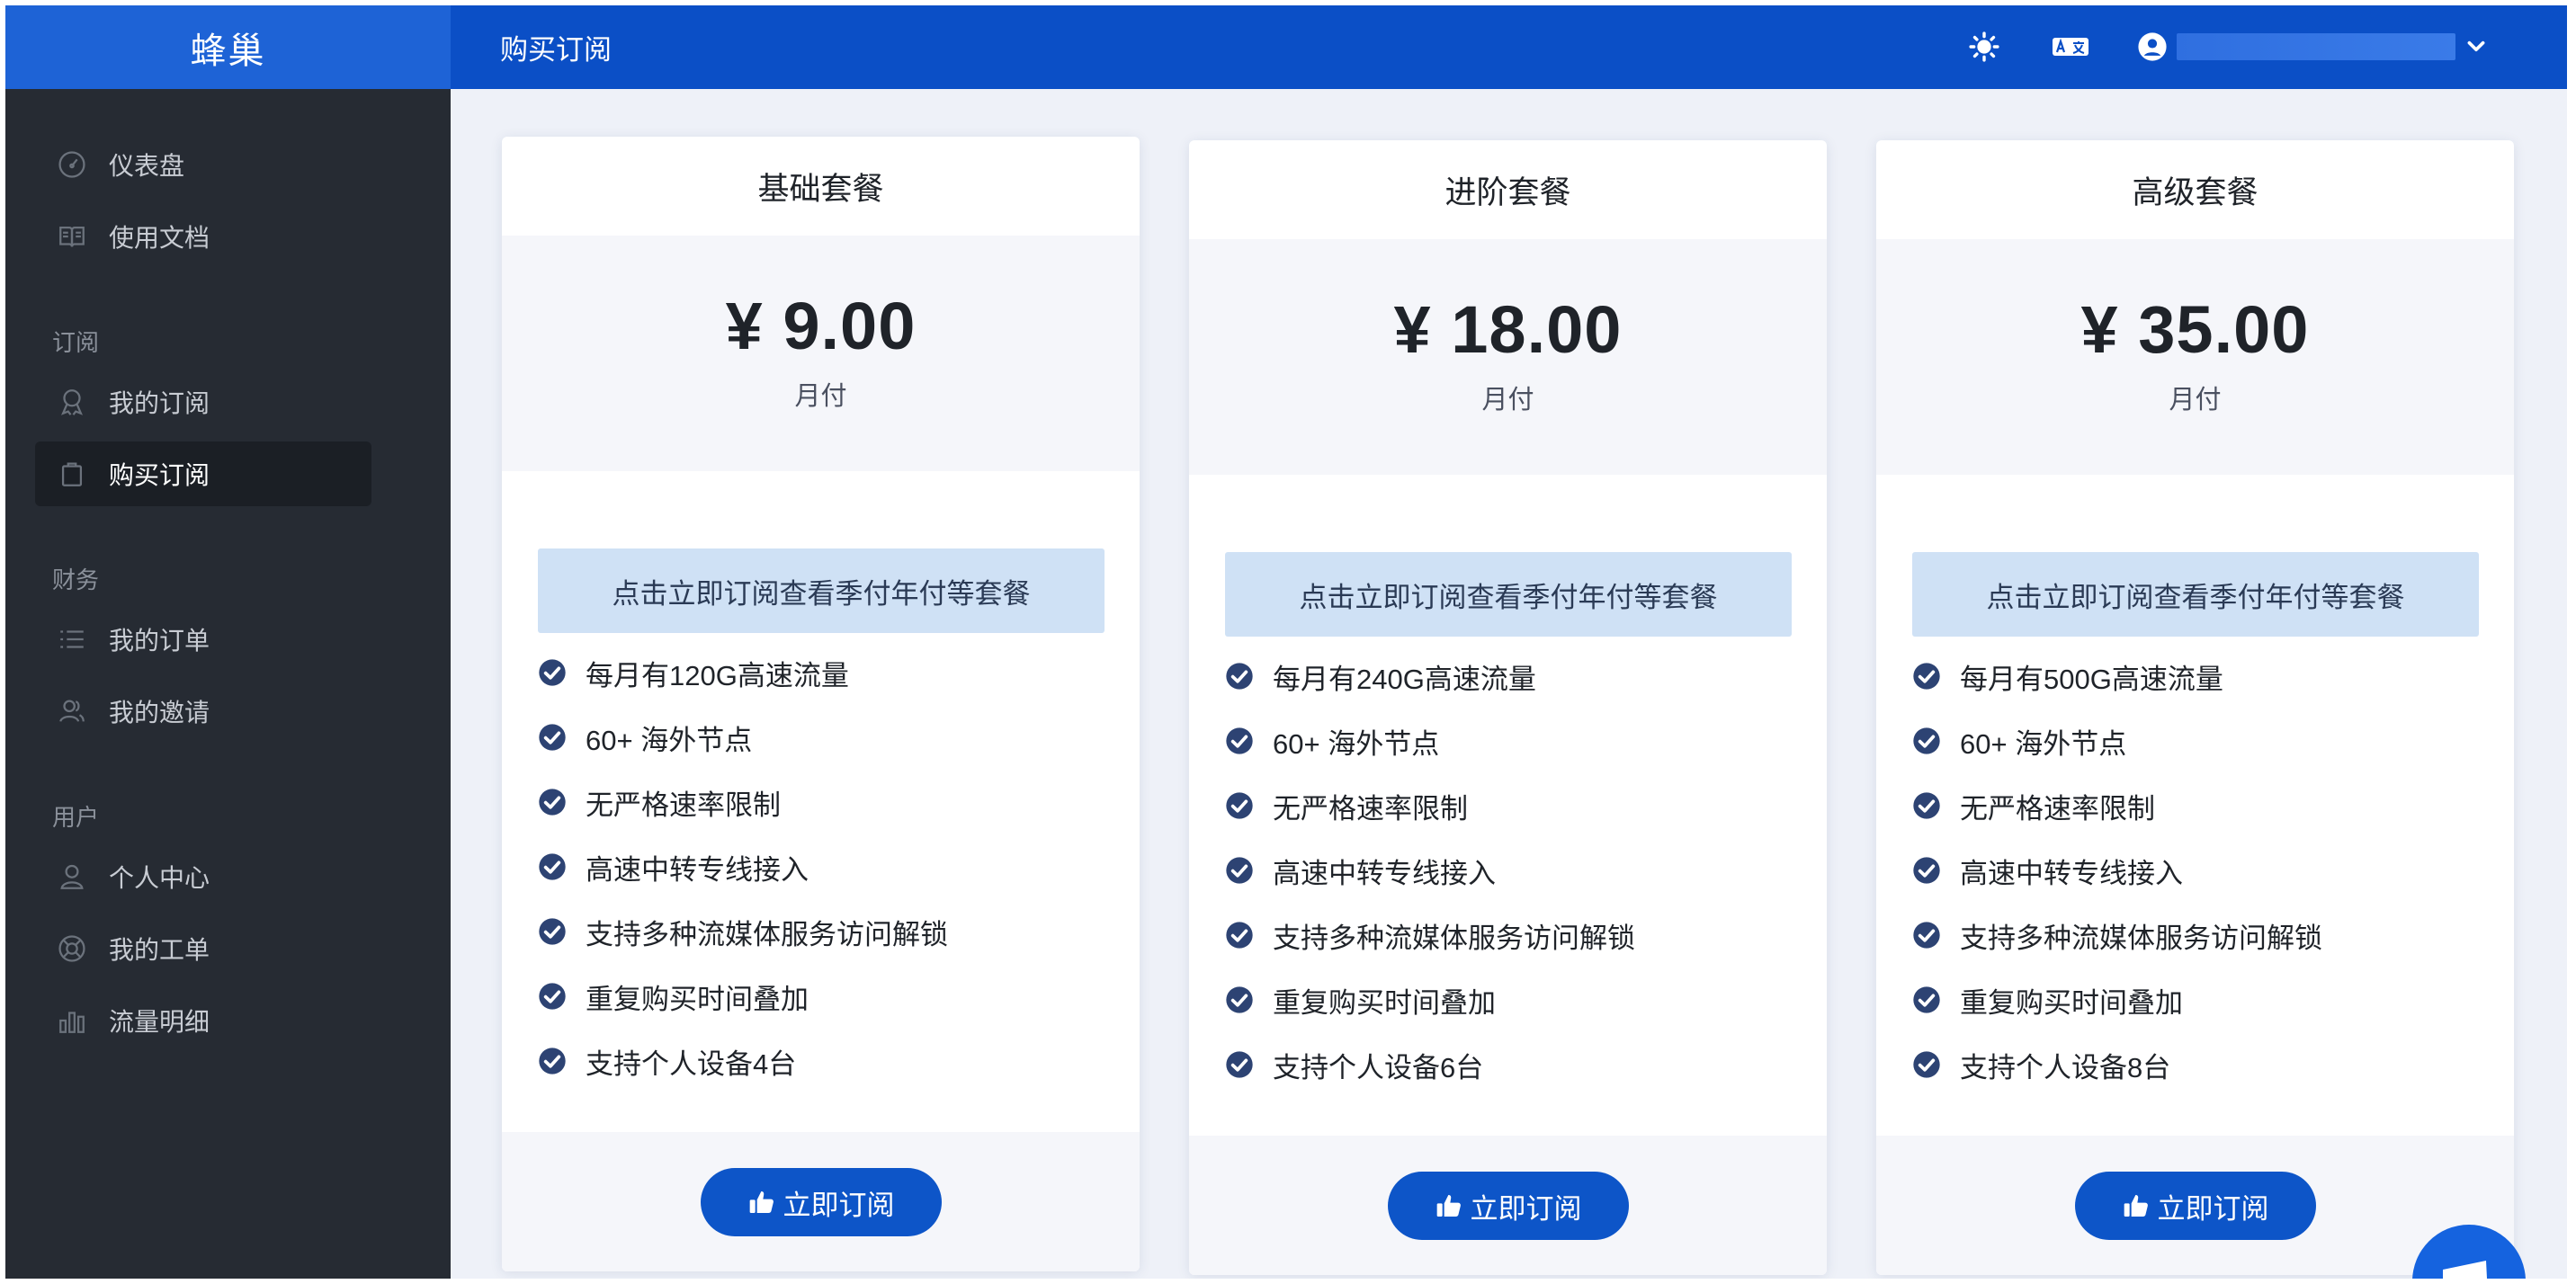  Describe the element at coordinates (159, 1022) in the screenshot. I see `sidebar-item-label: 流量明细` at that location.